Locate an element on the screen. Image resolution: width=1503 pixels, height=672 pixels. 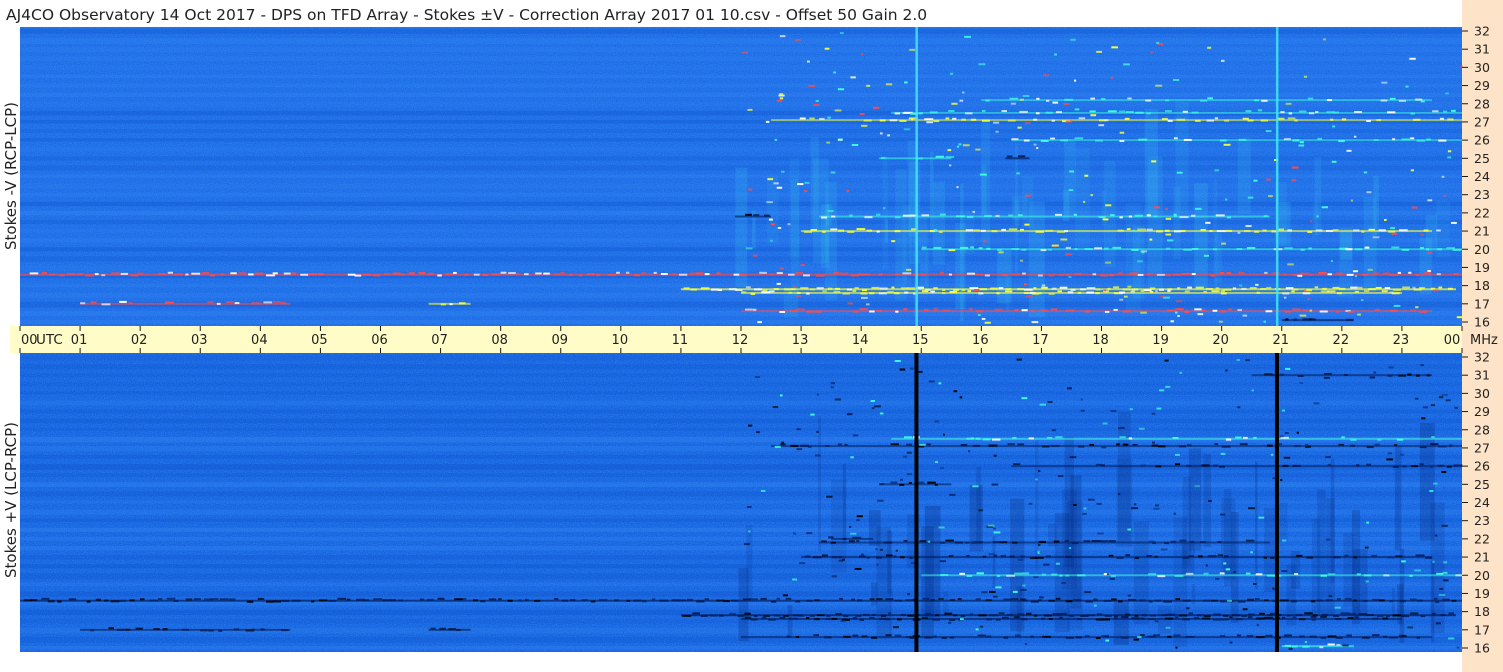
frequency-tick-label: 19 is located at coordinates (1482, 267).